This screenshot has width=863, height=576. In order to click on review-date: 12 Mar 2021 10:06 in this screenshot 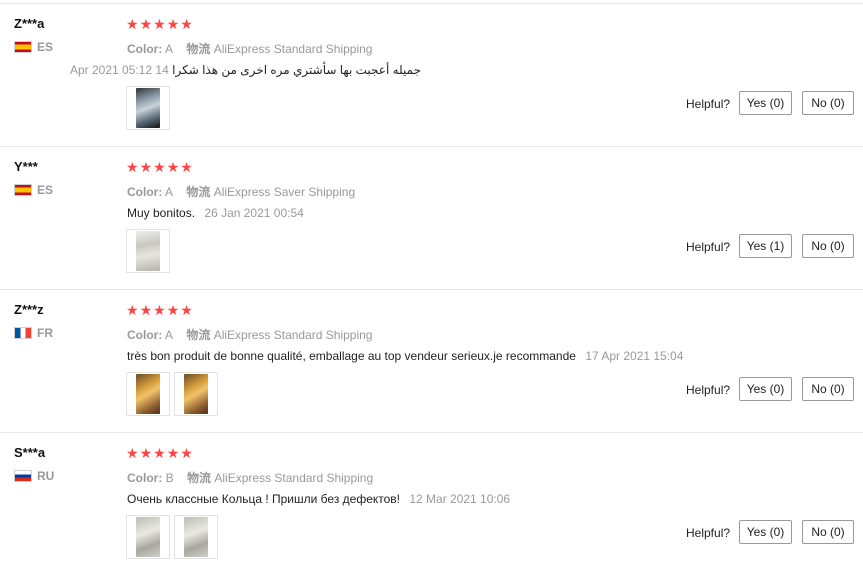, I will do `click(460, 499)`.